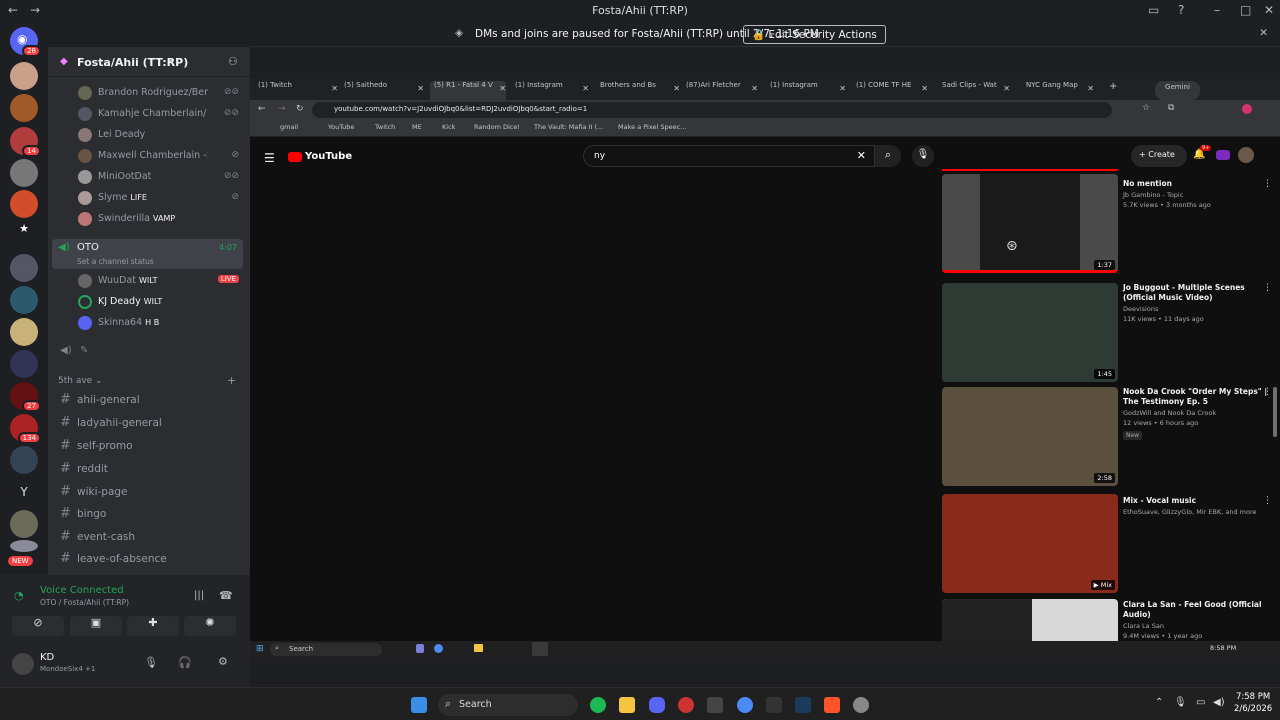 The height and width of the screenshot is (720, 1280). I want to click on taskbar-search-box: ⌕ Search, so click(508, 705).